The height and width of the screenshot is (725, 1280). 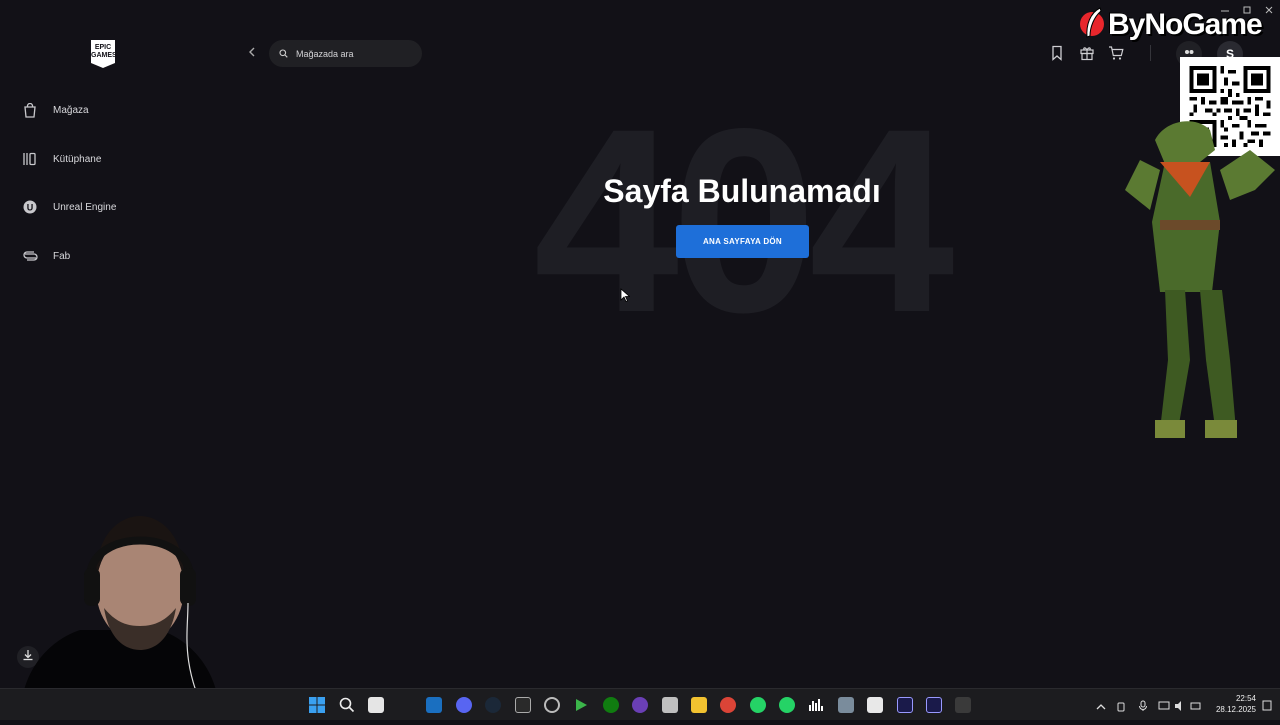 I want to click on home-button: ANA SAYFAYA DÖN, so click(x=742, y=241).